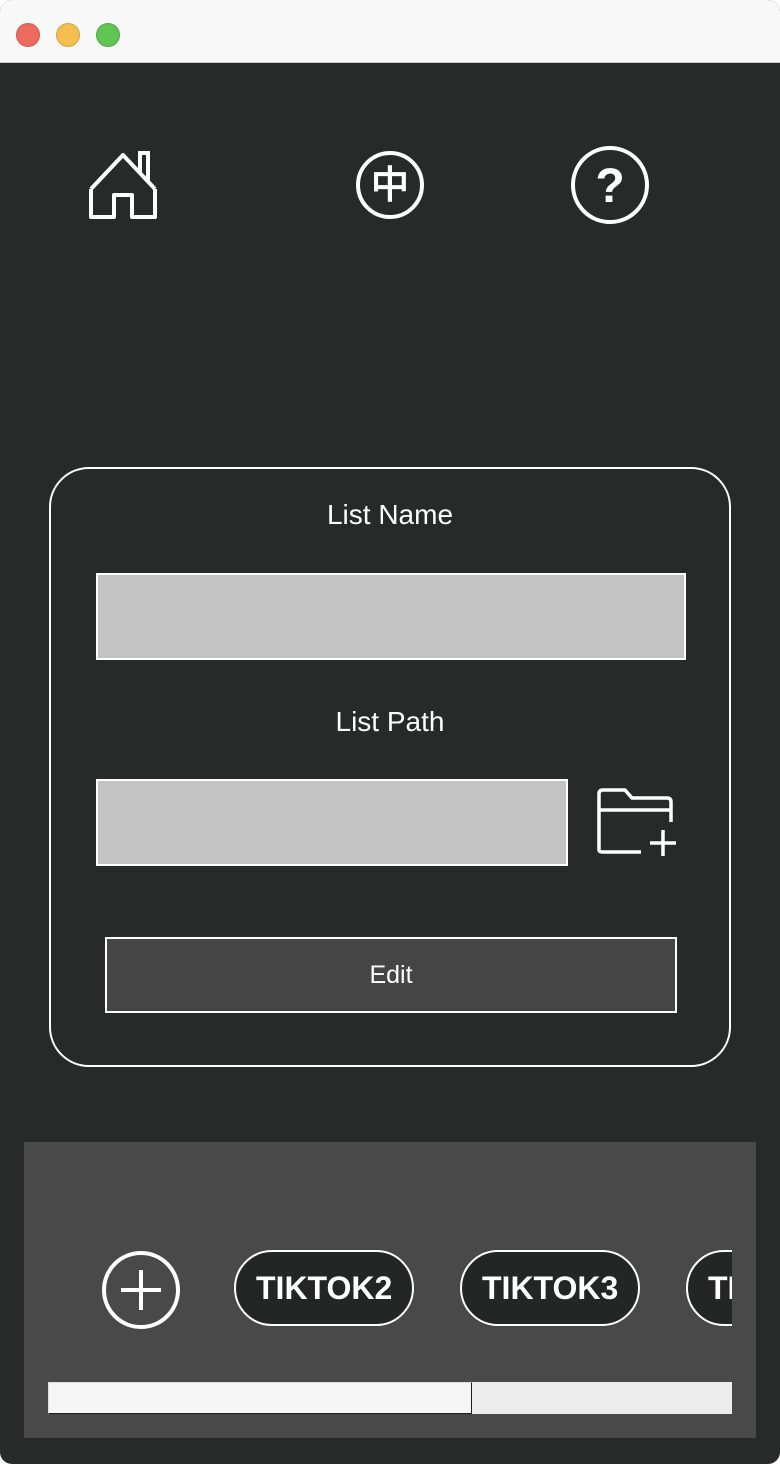 The width and height of the screenshot is (780, 1464). I want to click on plus-circle-icon, so click(141, 1290).